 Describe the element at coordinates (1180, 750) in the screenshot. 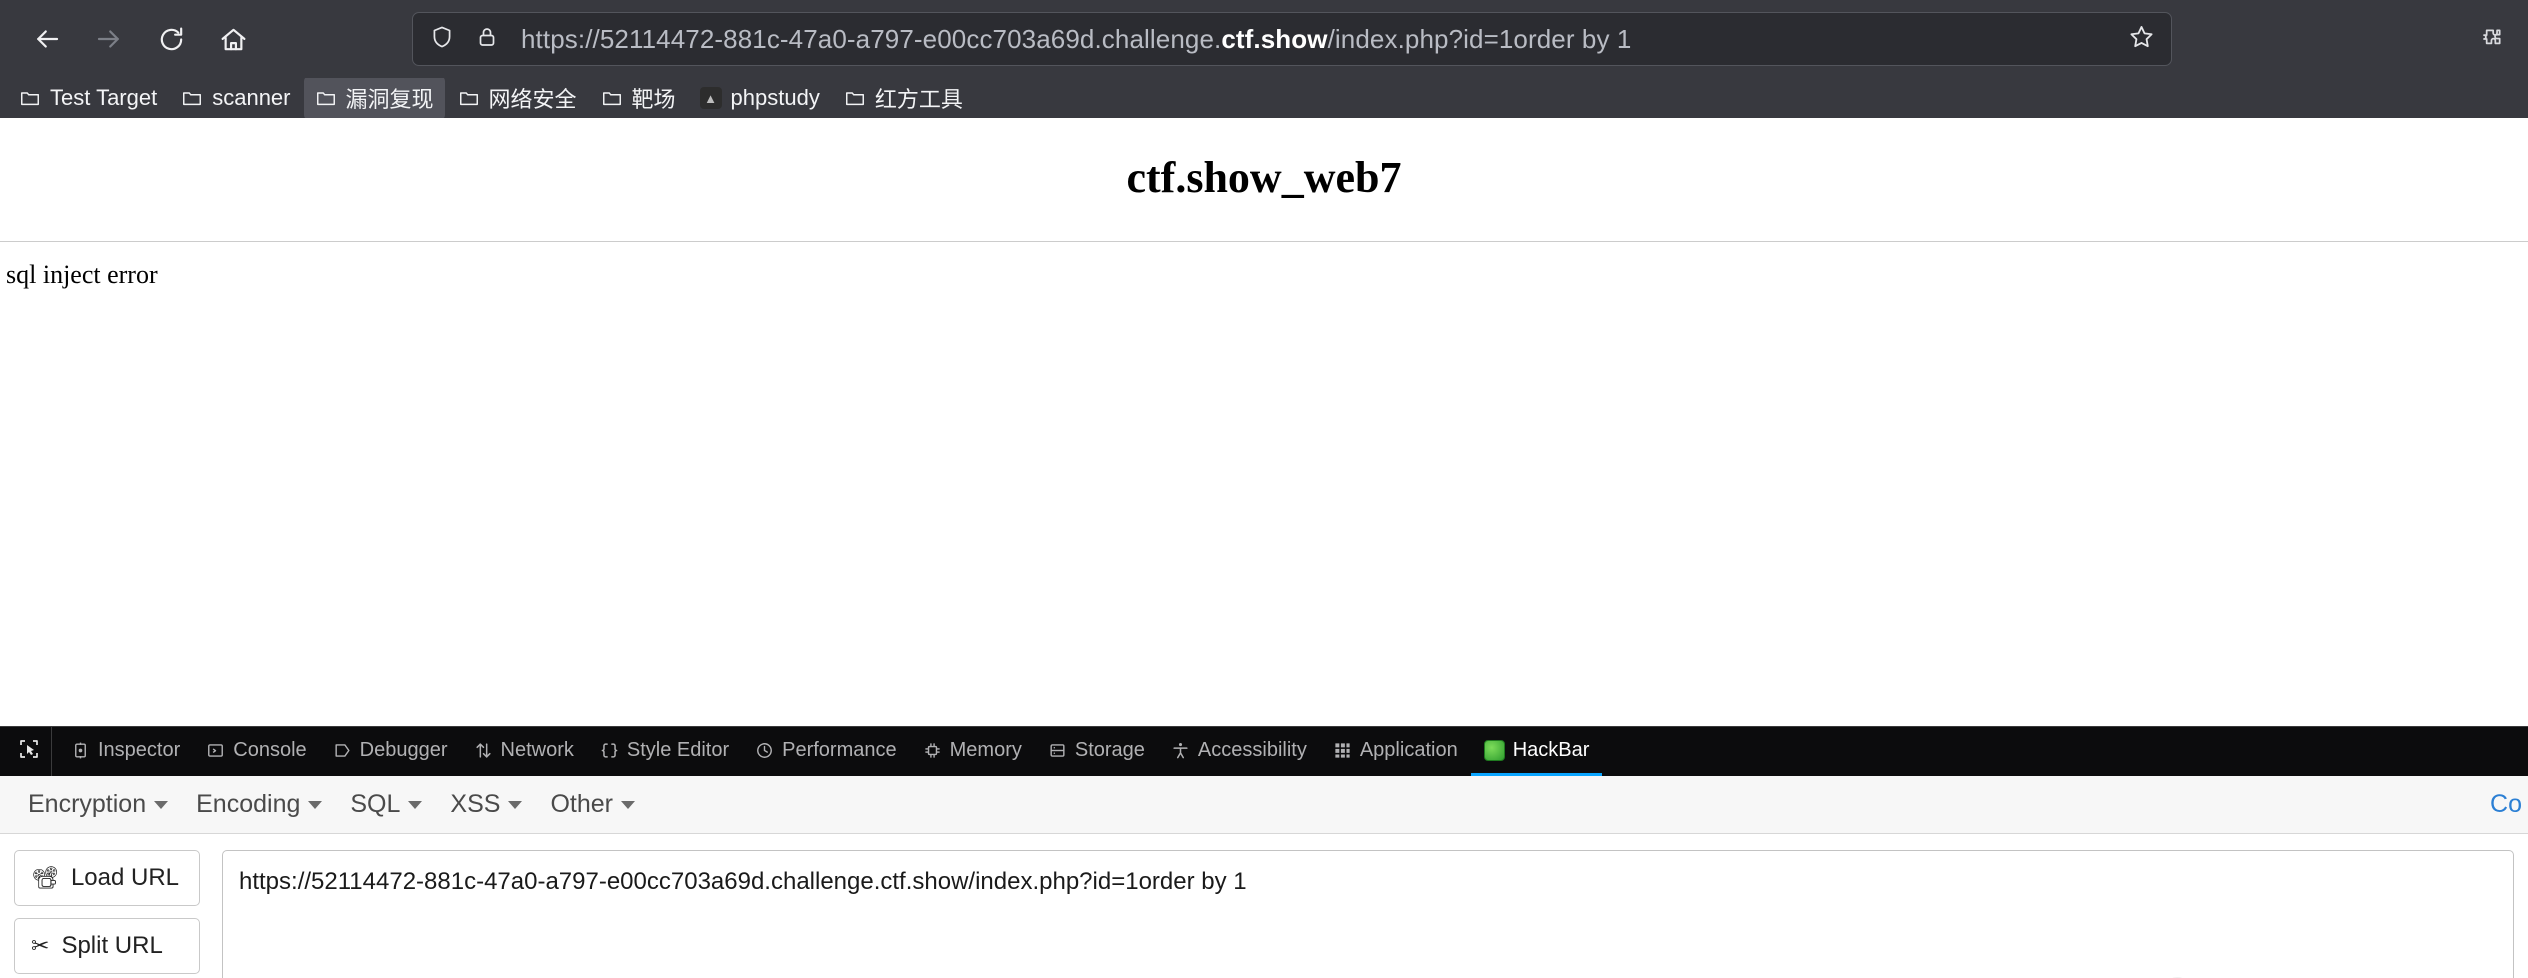

I see `accessibility-icon` at that location.